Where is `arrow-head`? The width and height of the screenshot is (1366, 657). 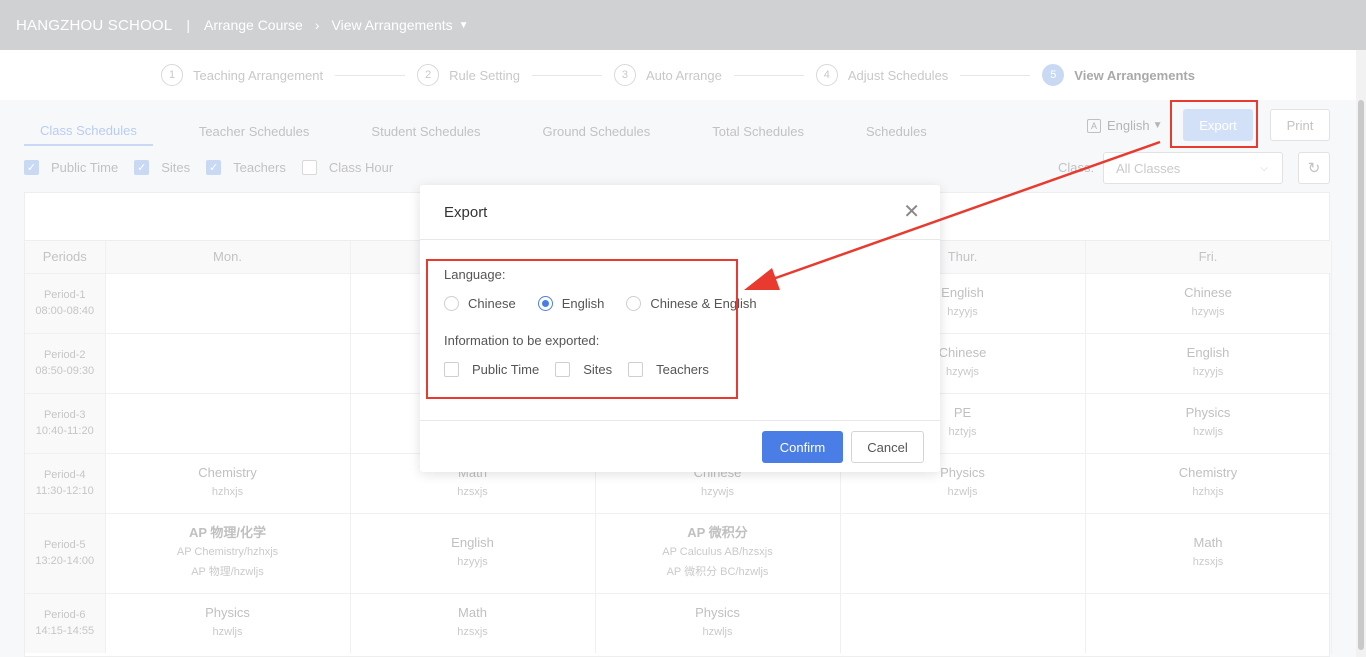 arrow-head is located at coordinates (762, 279).